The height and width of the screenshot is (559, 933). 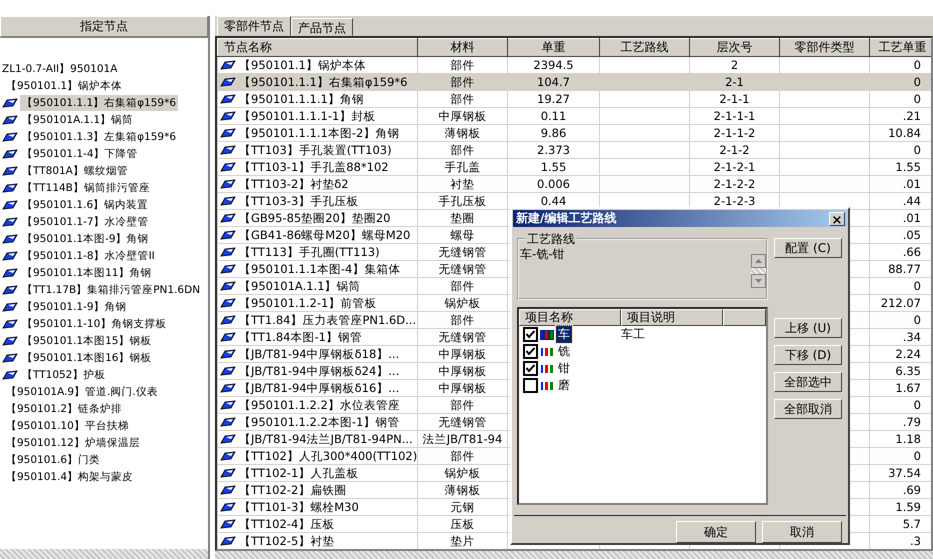 What do you see at coordinates (99, 102) in the screenshot?
I see `tree-item: 【950101.1.1】右集箱φ159*6` at bounding box center [99, 102].